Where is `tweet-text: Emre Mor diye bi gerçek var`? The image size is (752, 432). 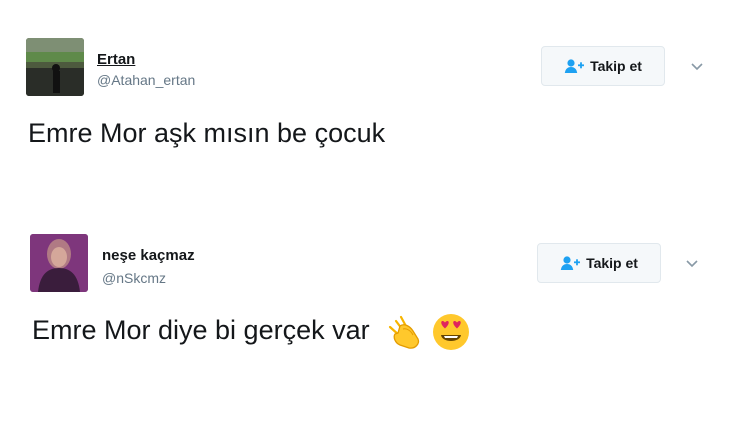 tweet-text: Emre Mor diye bi gerçek var is located at coordinates (251, 332).